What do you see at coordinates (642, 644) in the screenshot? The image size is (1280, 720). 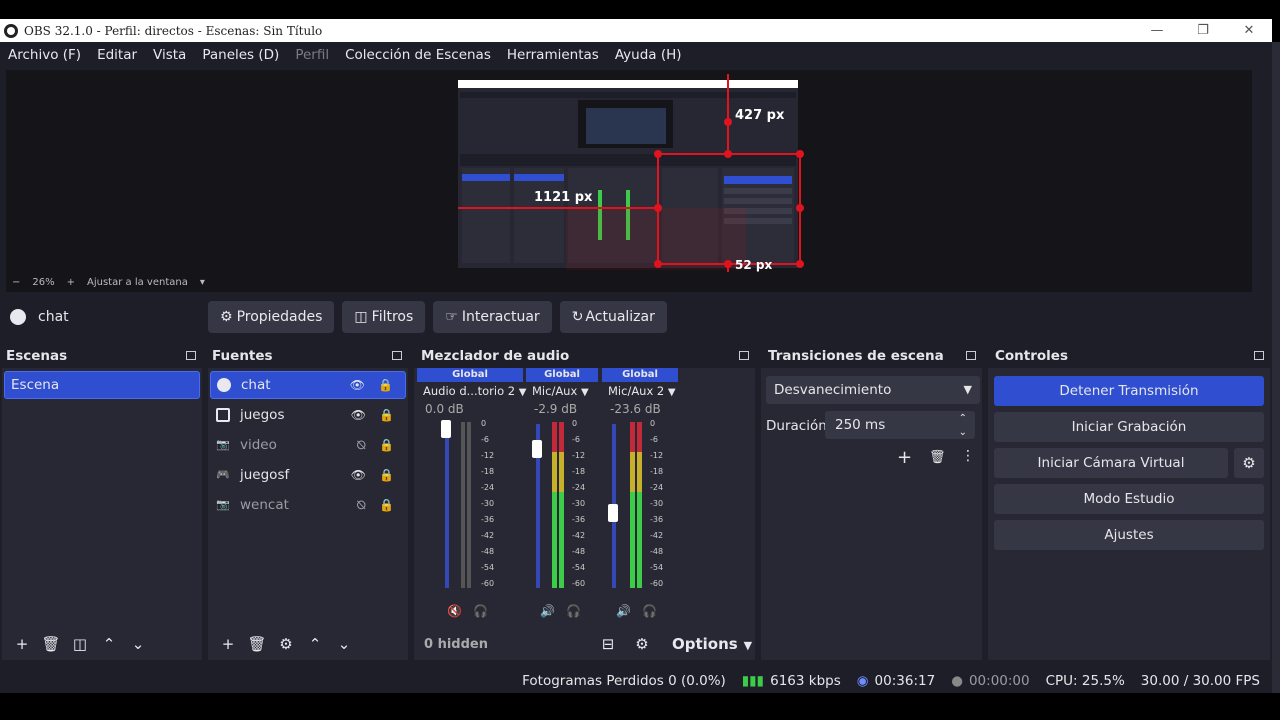 I see `advanced-gear-icon: ⚙` at bounding box center [642, 644].